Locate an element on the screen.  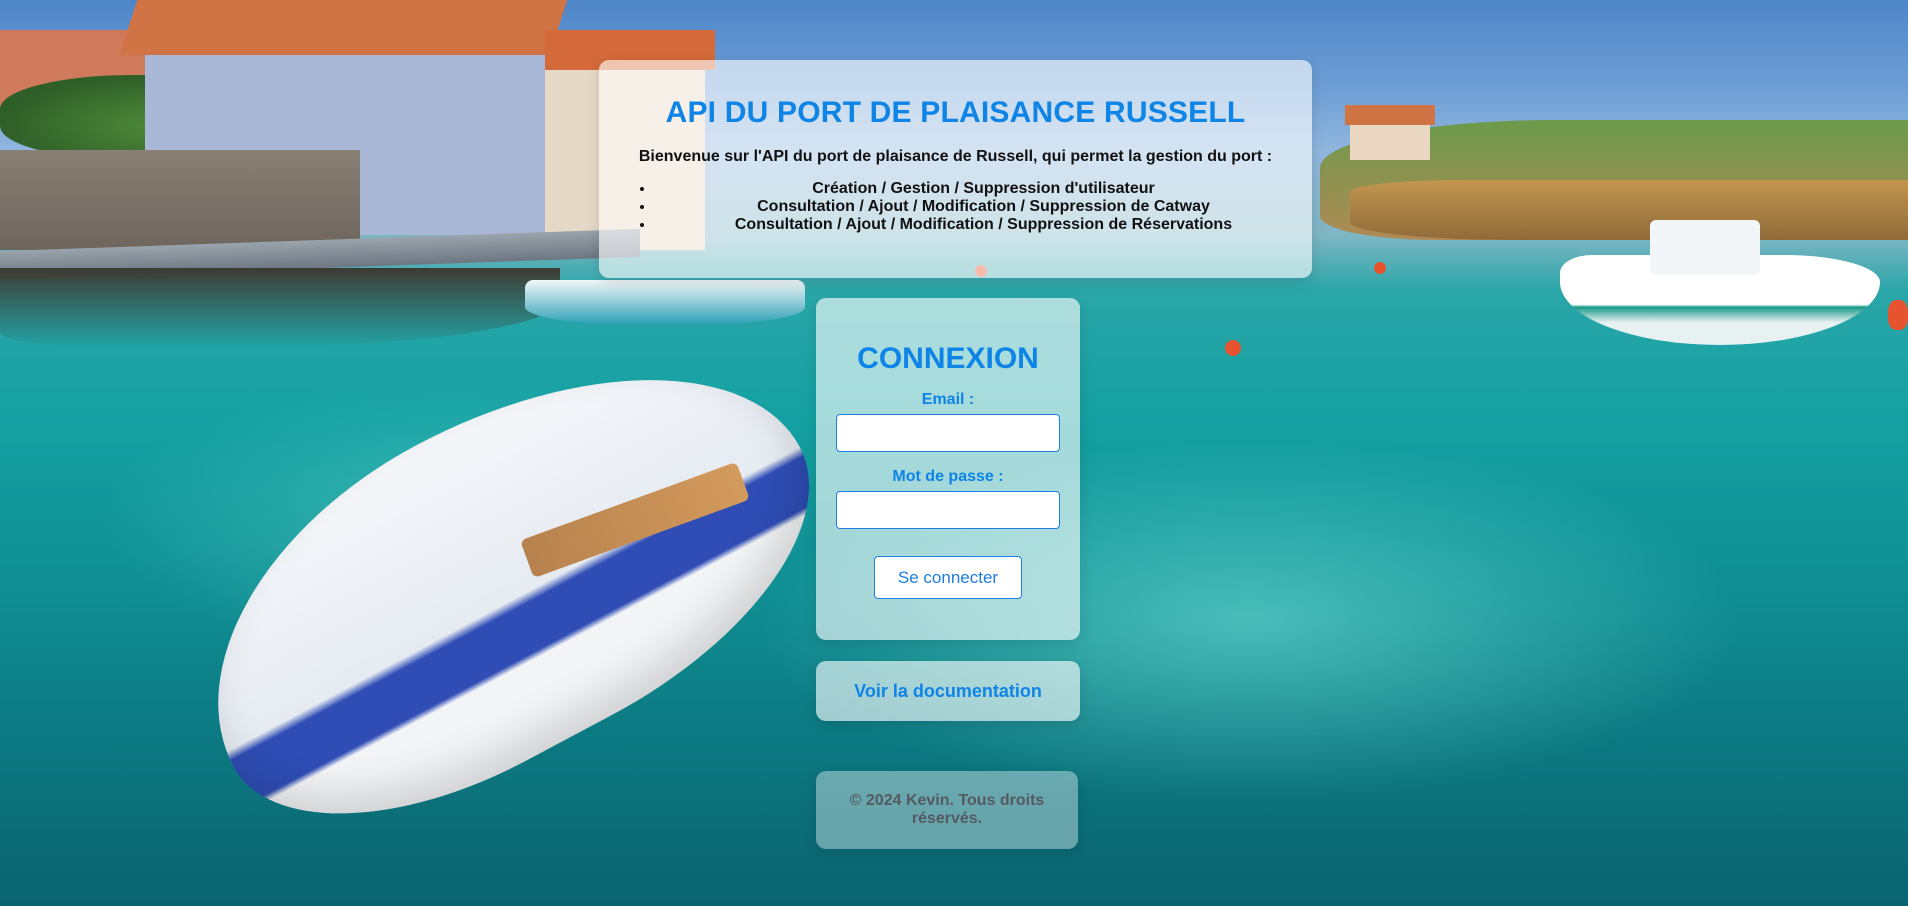
footer: © 2024 Kevin. Tous droits réservés. is located at coordinates (947, 810).